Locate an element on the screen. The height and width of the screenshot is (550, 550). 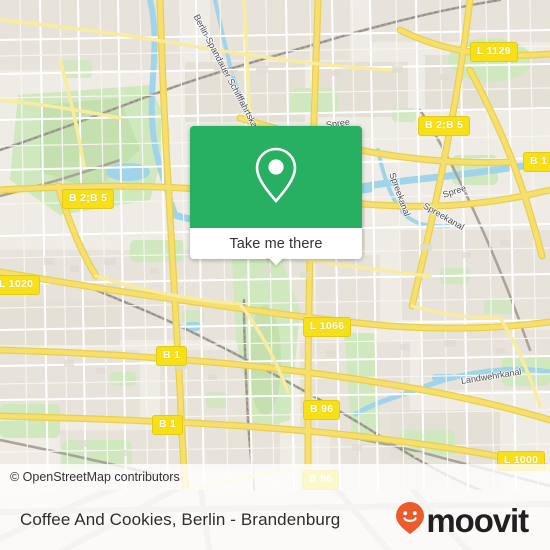
moovit-pin-icon is located at coordinates (410, 520).